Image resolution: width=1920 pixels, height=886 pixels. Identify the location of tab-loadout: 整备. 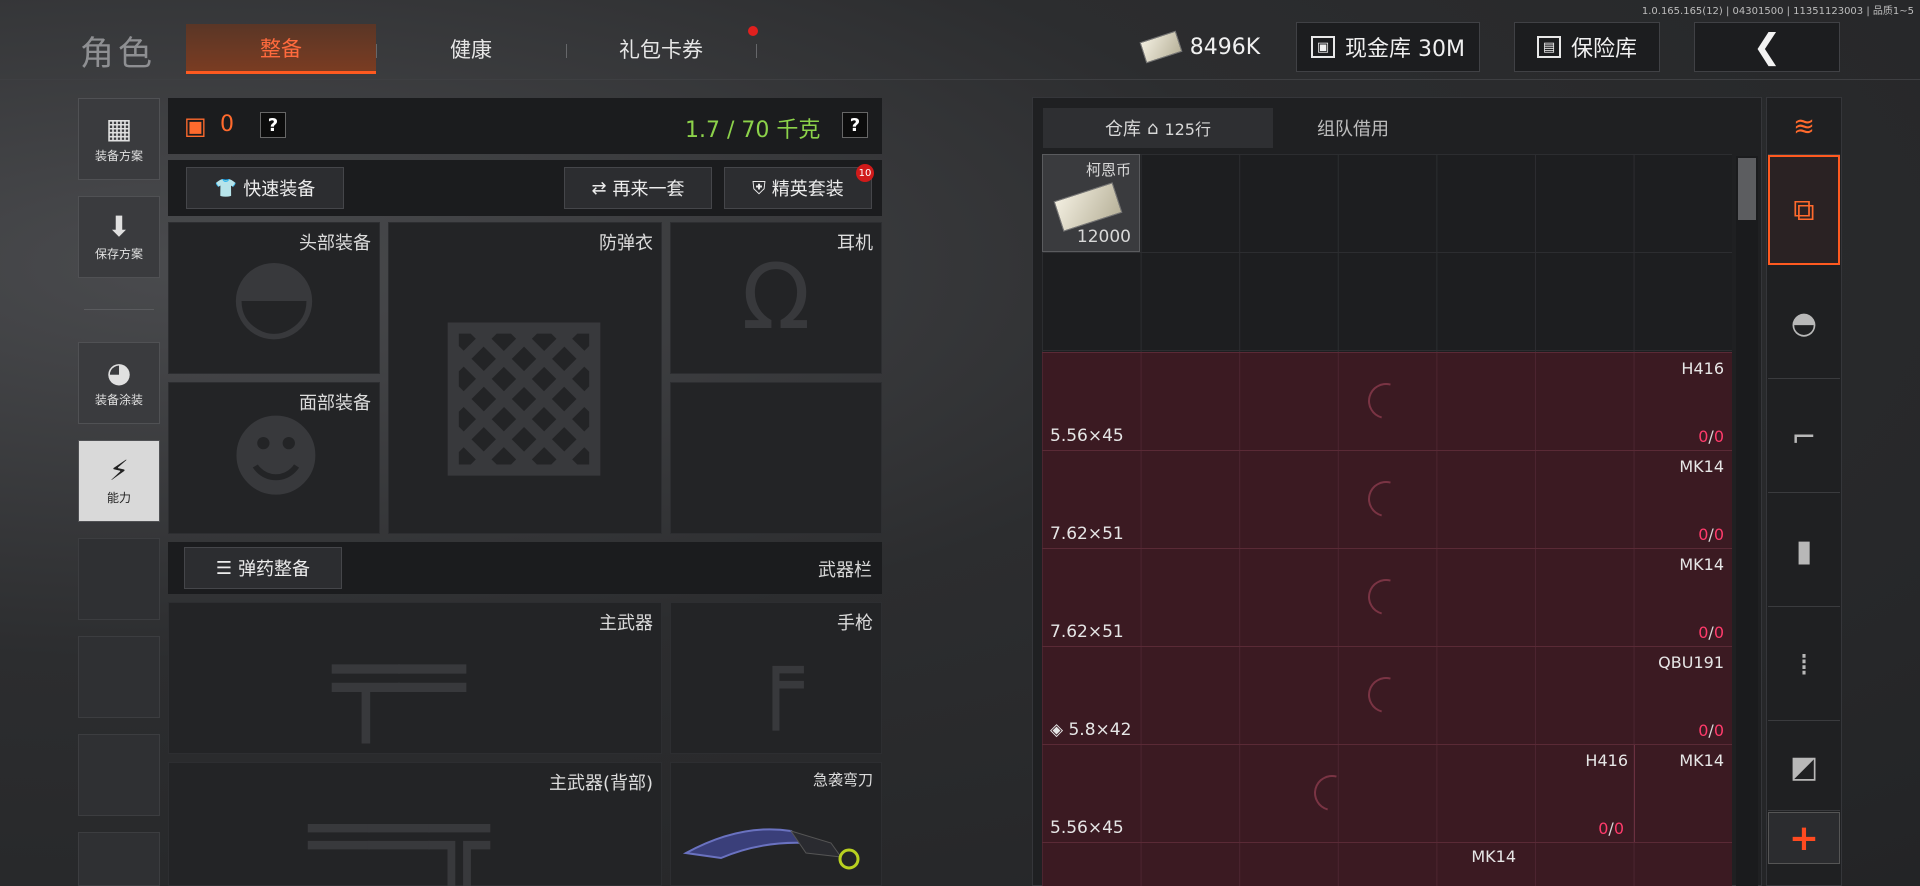
(281, 49).